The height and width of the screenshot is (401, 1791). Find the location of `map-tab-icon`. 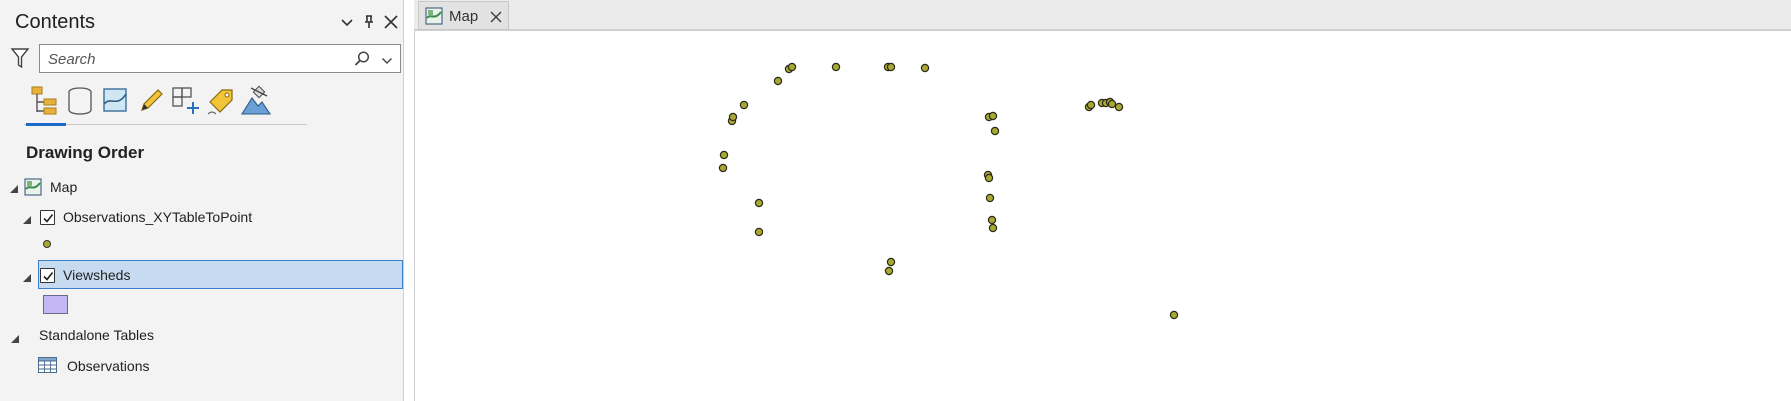

map-tab-icon is located at coordinates (434, 18).